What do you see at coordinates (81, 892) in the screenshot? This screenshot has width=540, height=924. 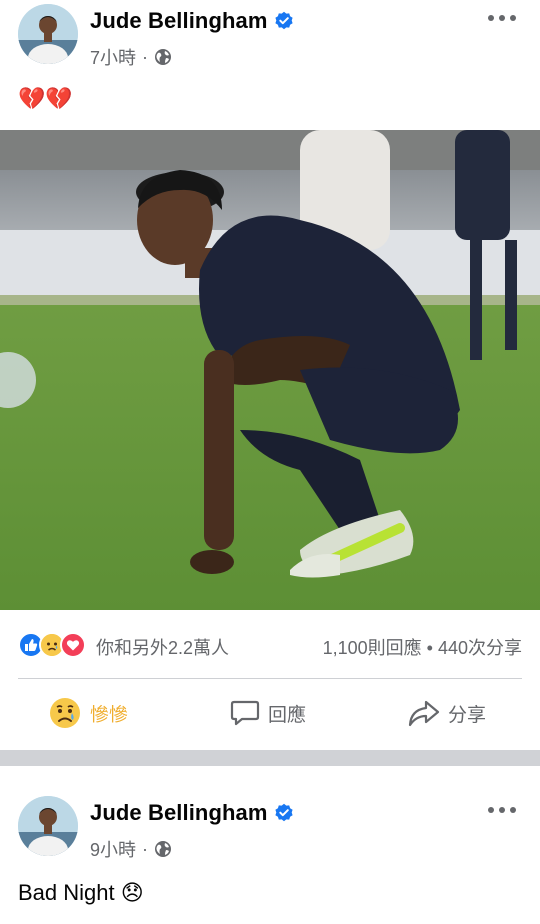 I see `post-text: Bad Night 😞` at bounding box center [81, 892].